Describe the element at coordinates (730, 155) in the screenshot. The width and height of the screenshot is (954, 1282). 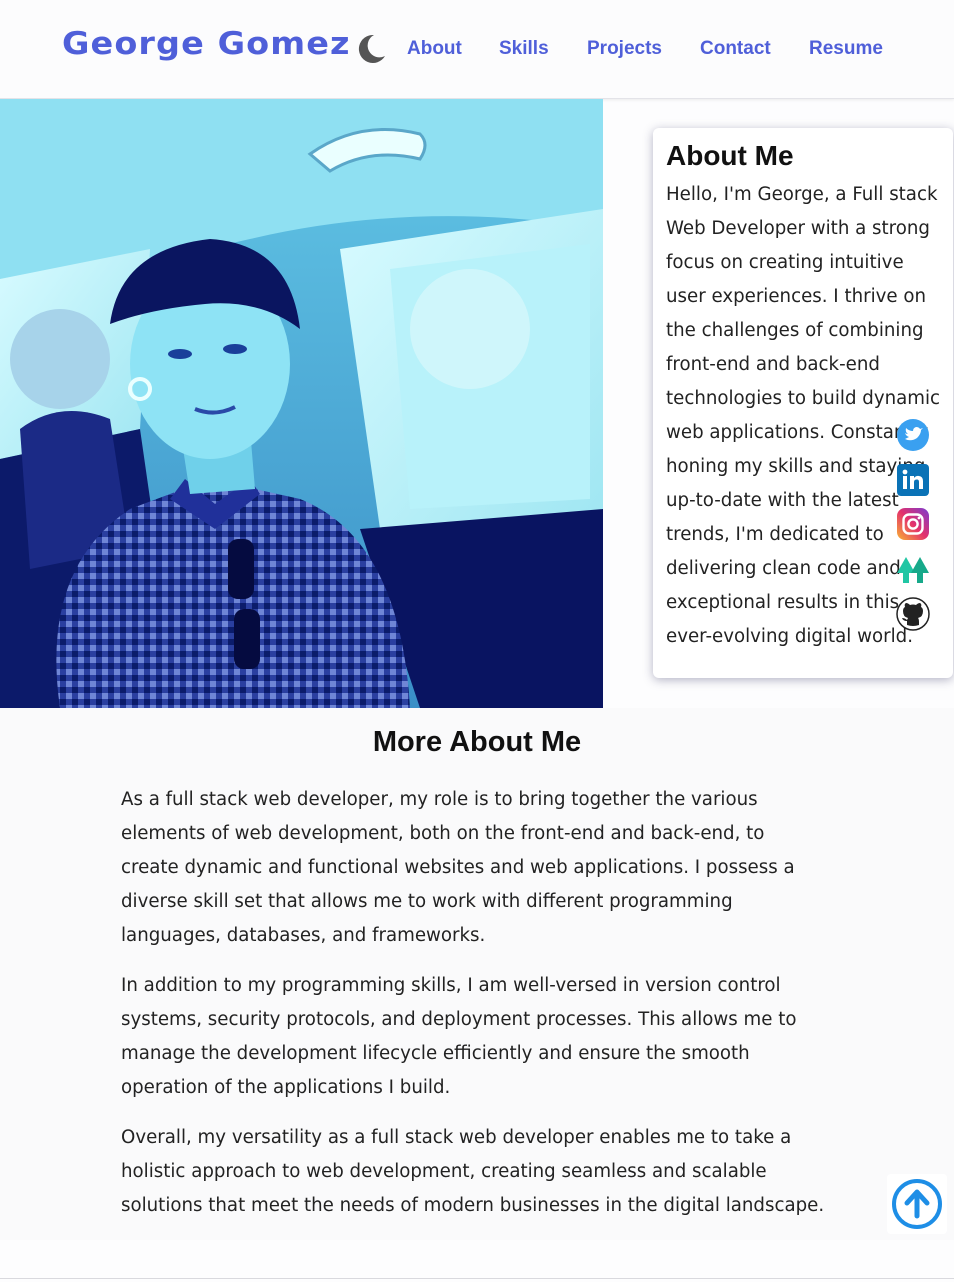
I see `about-title: About Me` at that location.